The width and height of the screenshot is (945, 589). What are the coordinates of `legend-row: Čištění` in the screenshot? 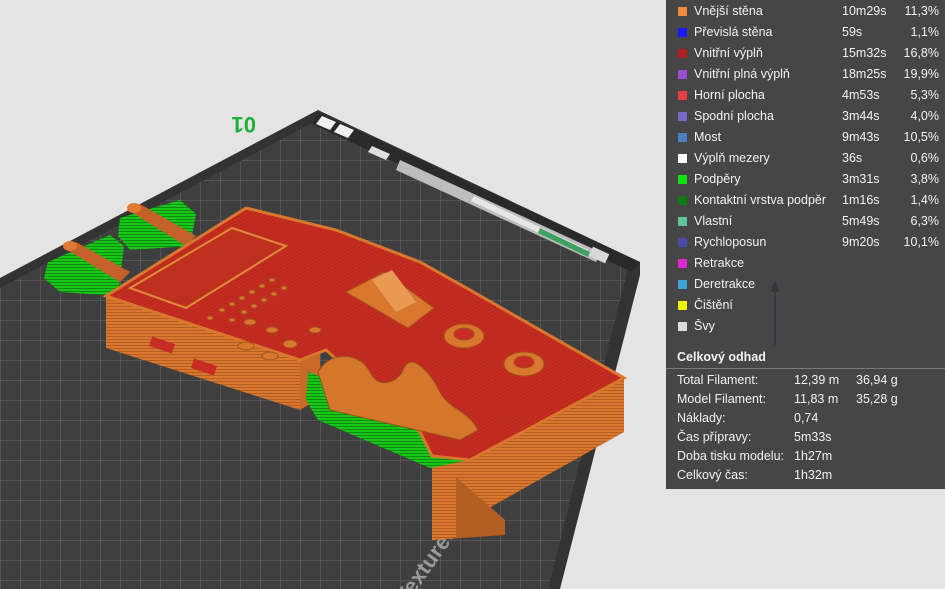 It's located at (805, 305).